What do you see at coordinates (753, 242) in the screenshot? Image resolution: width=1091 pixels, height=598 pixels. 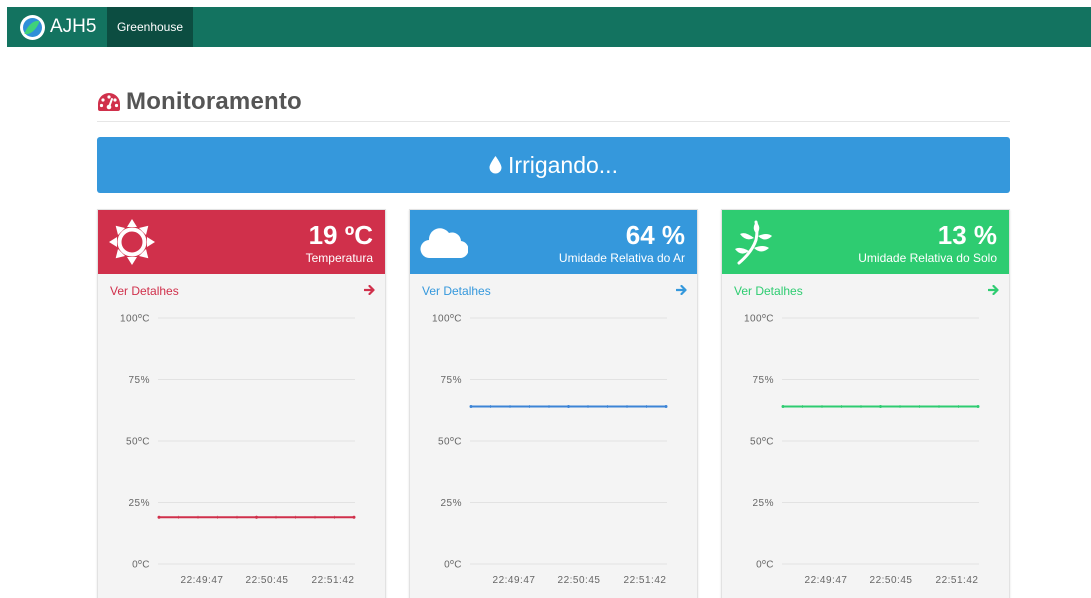 I see `plant-icon` at bounding box center [753, 242].